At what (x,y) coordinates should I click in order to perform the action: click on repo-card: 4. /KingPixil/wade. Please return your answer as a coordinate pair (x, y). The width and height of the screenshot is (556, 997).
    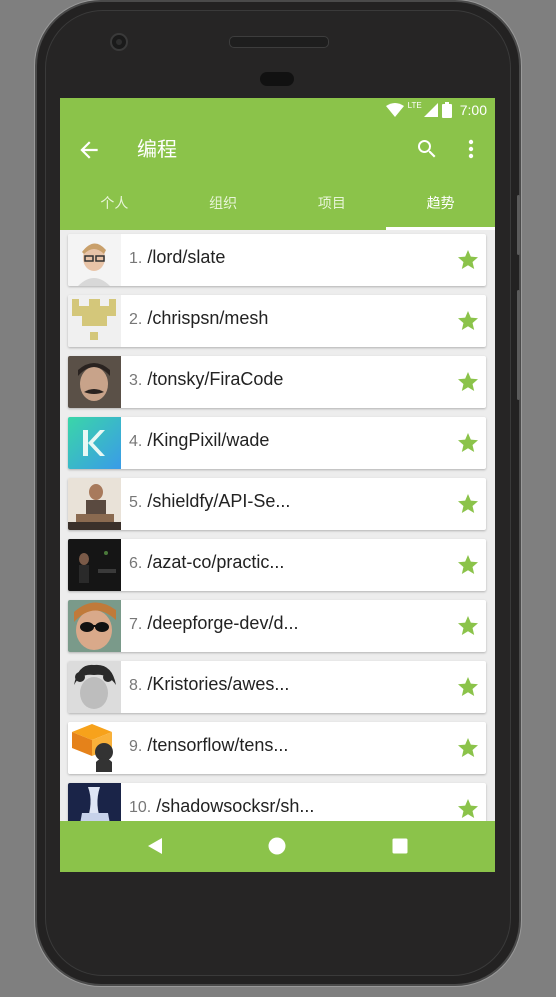
    Looking at the image, I should click on (277, 443).